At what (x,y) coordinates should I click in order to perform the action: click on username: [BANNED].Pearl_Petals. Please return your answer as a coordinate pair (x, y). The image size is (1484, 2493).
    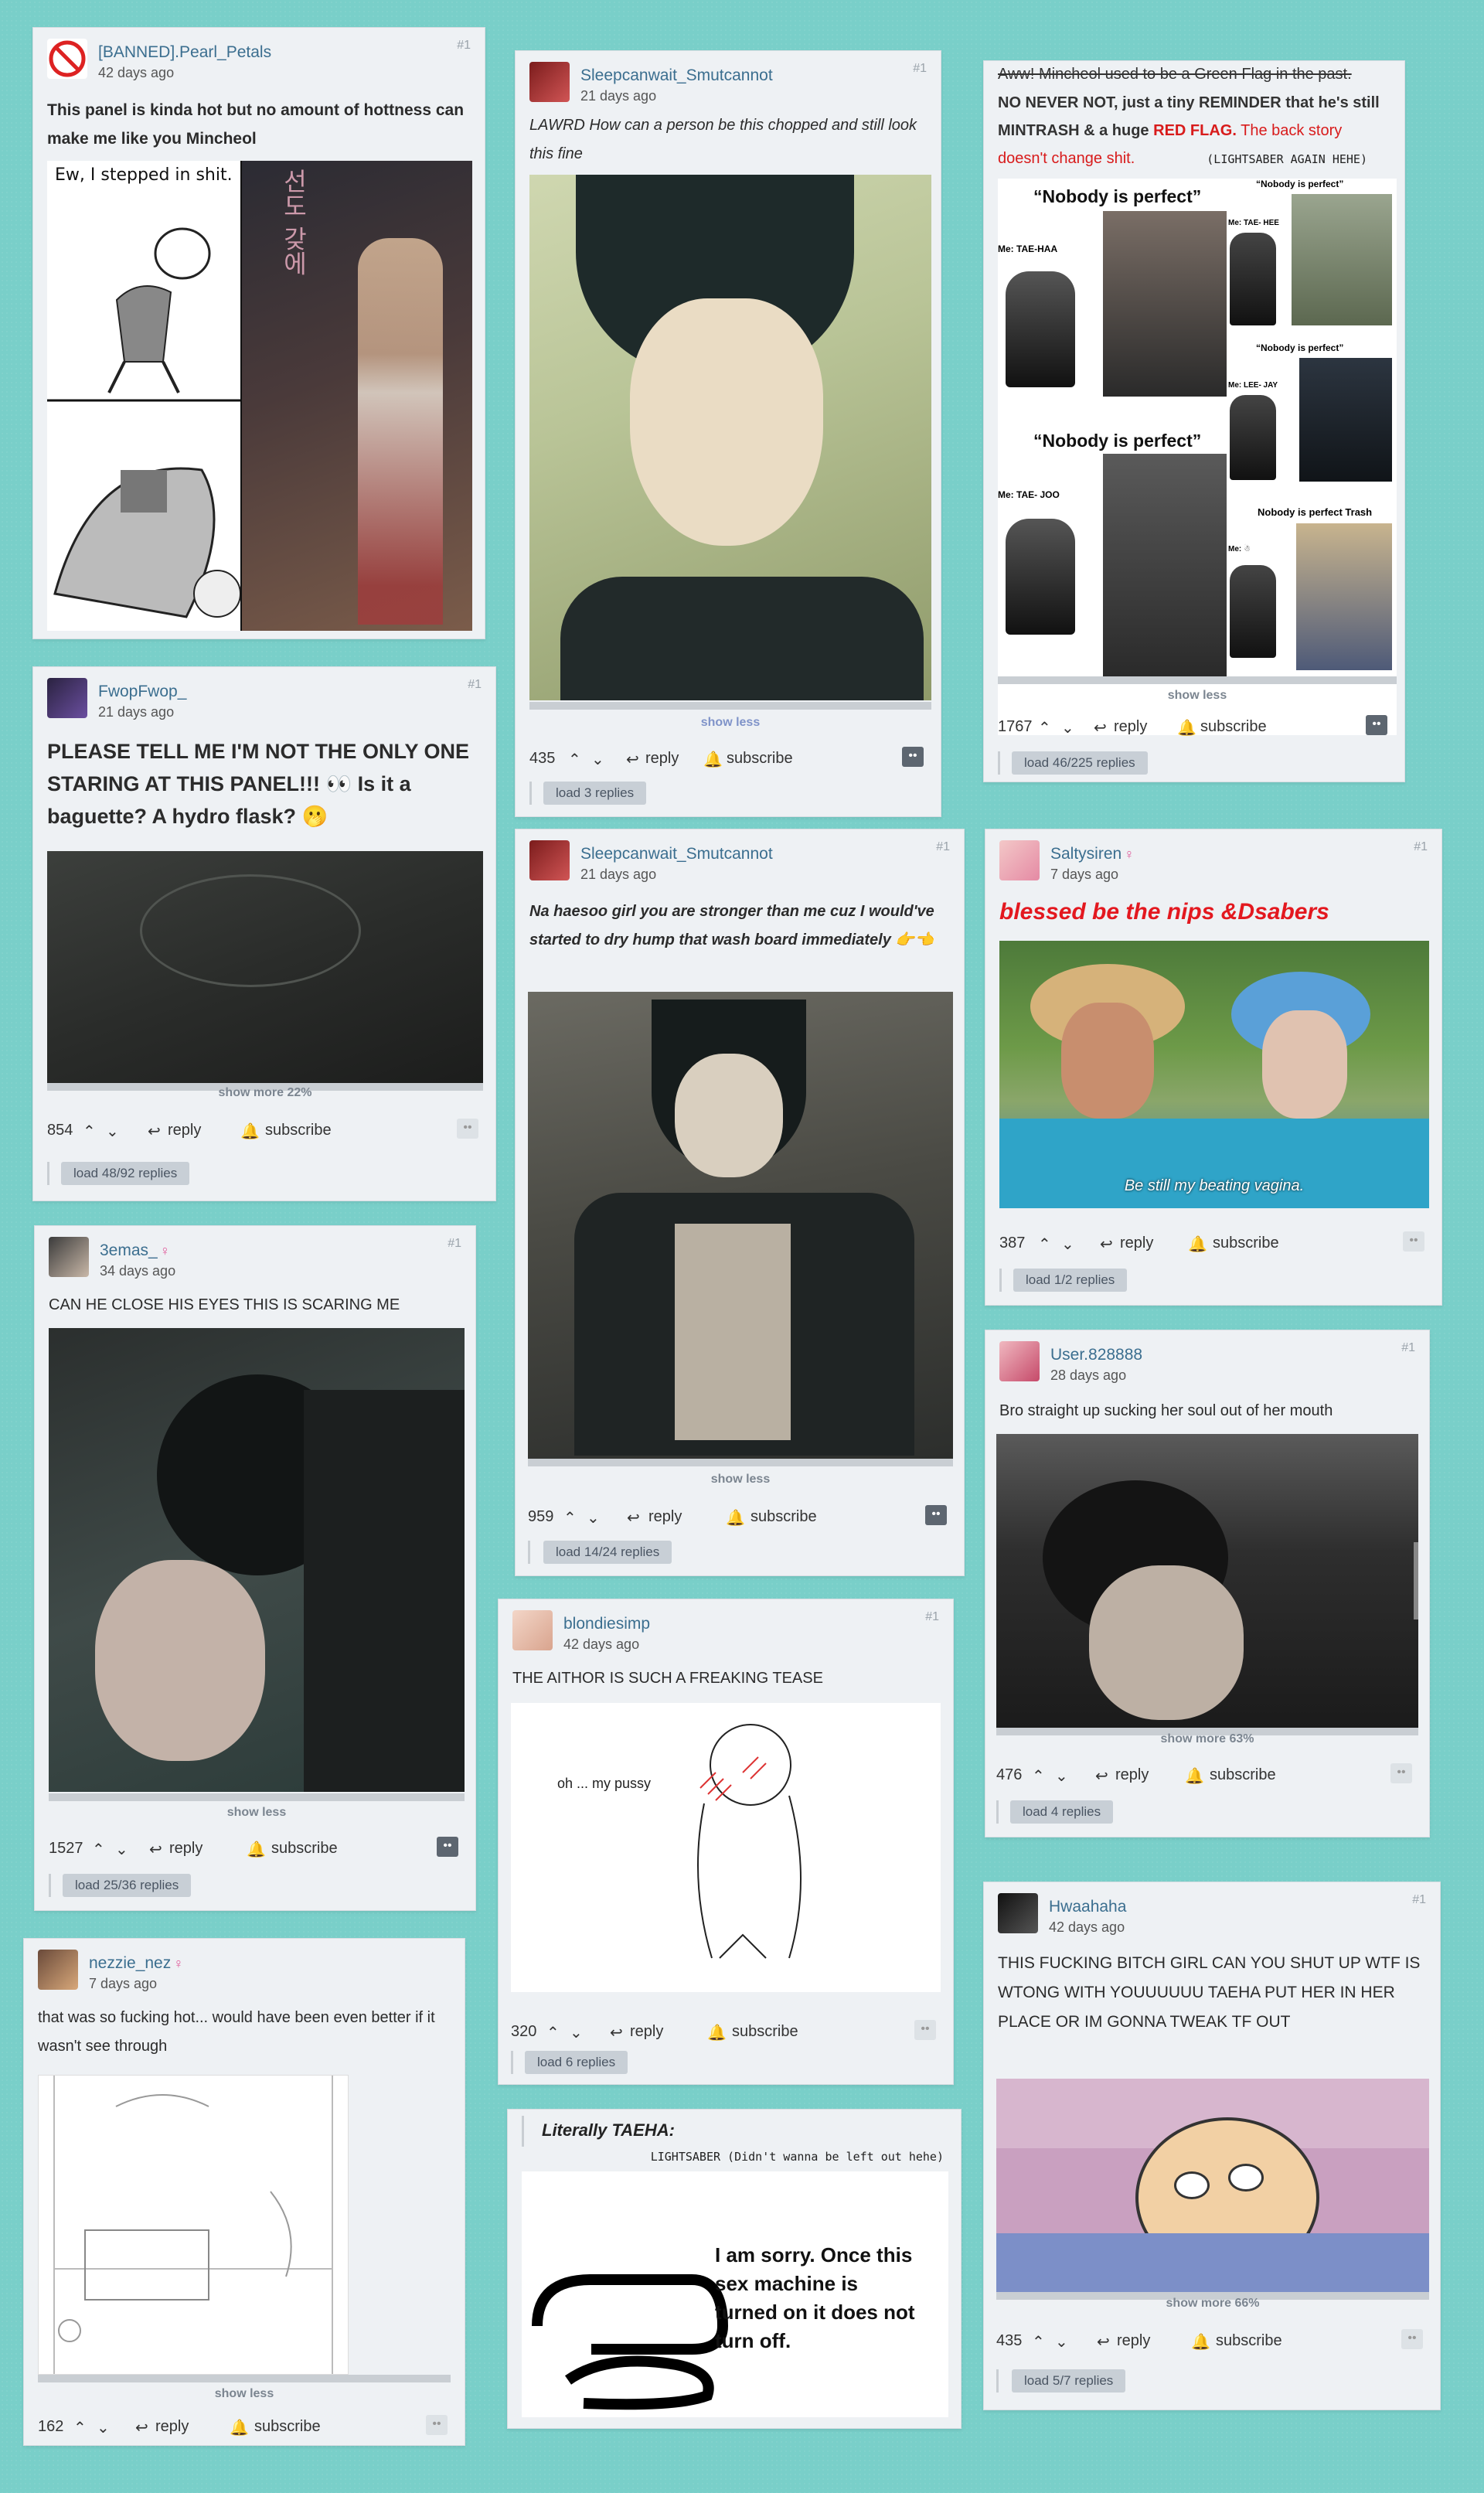
    Looking at the image, I should click on (184, 53).